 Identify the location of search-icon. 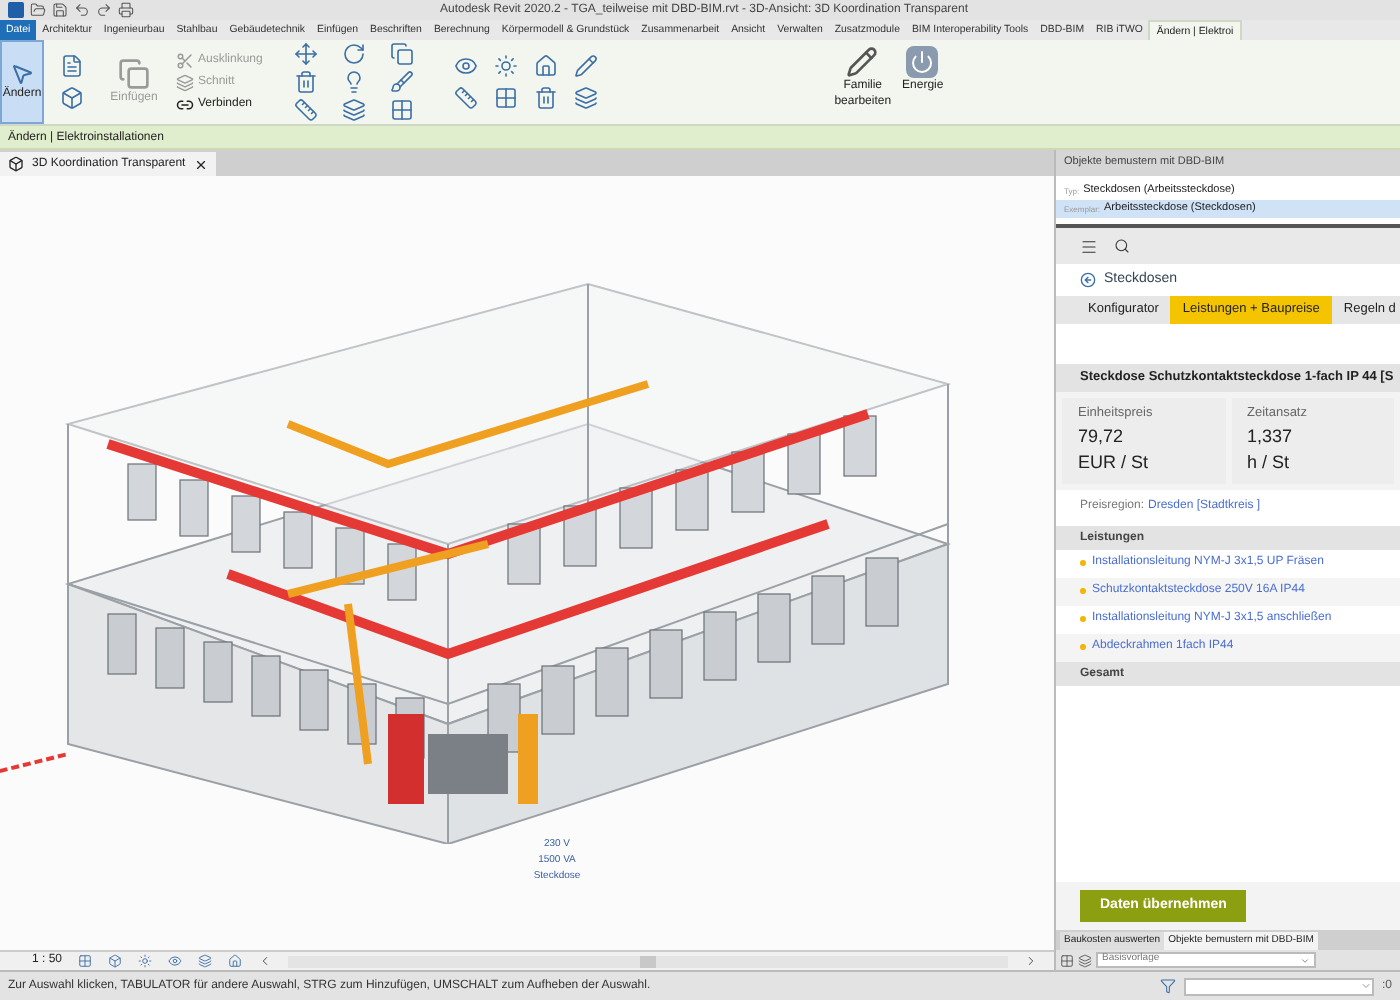
(1122, 246).